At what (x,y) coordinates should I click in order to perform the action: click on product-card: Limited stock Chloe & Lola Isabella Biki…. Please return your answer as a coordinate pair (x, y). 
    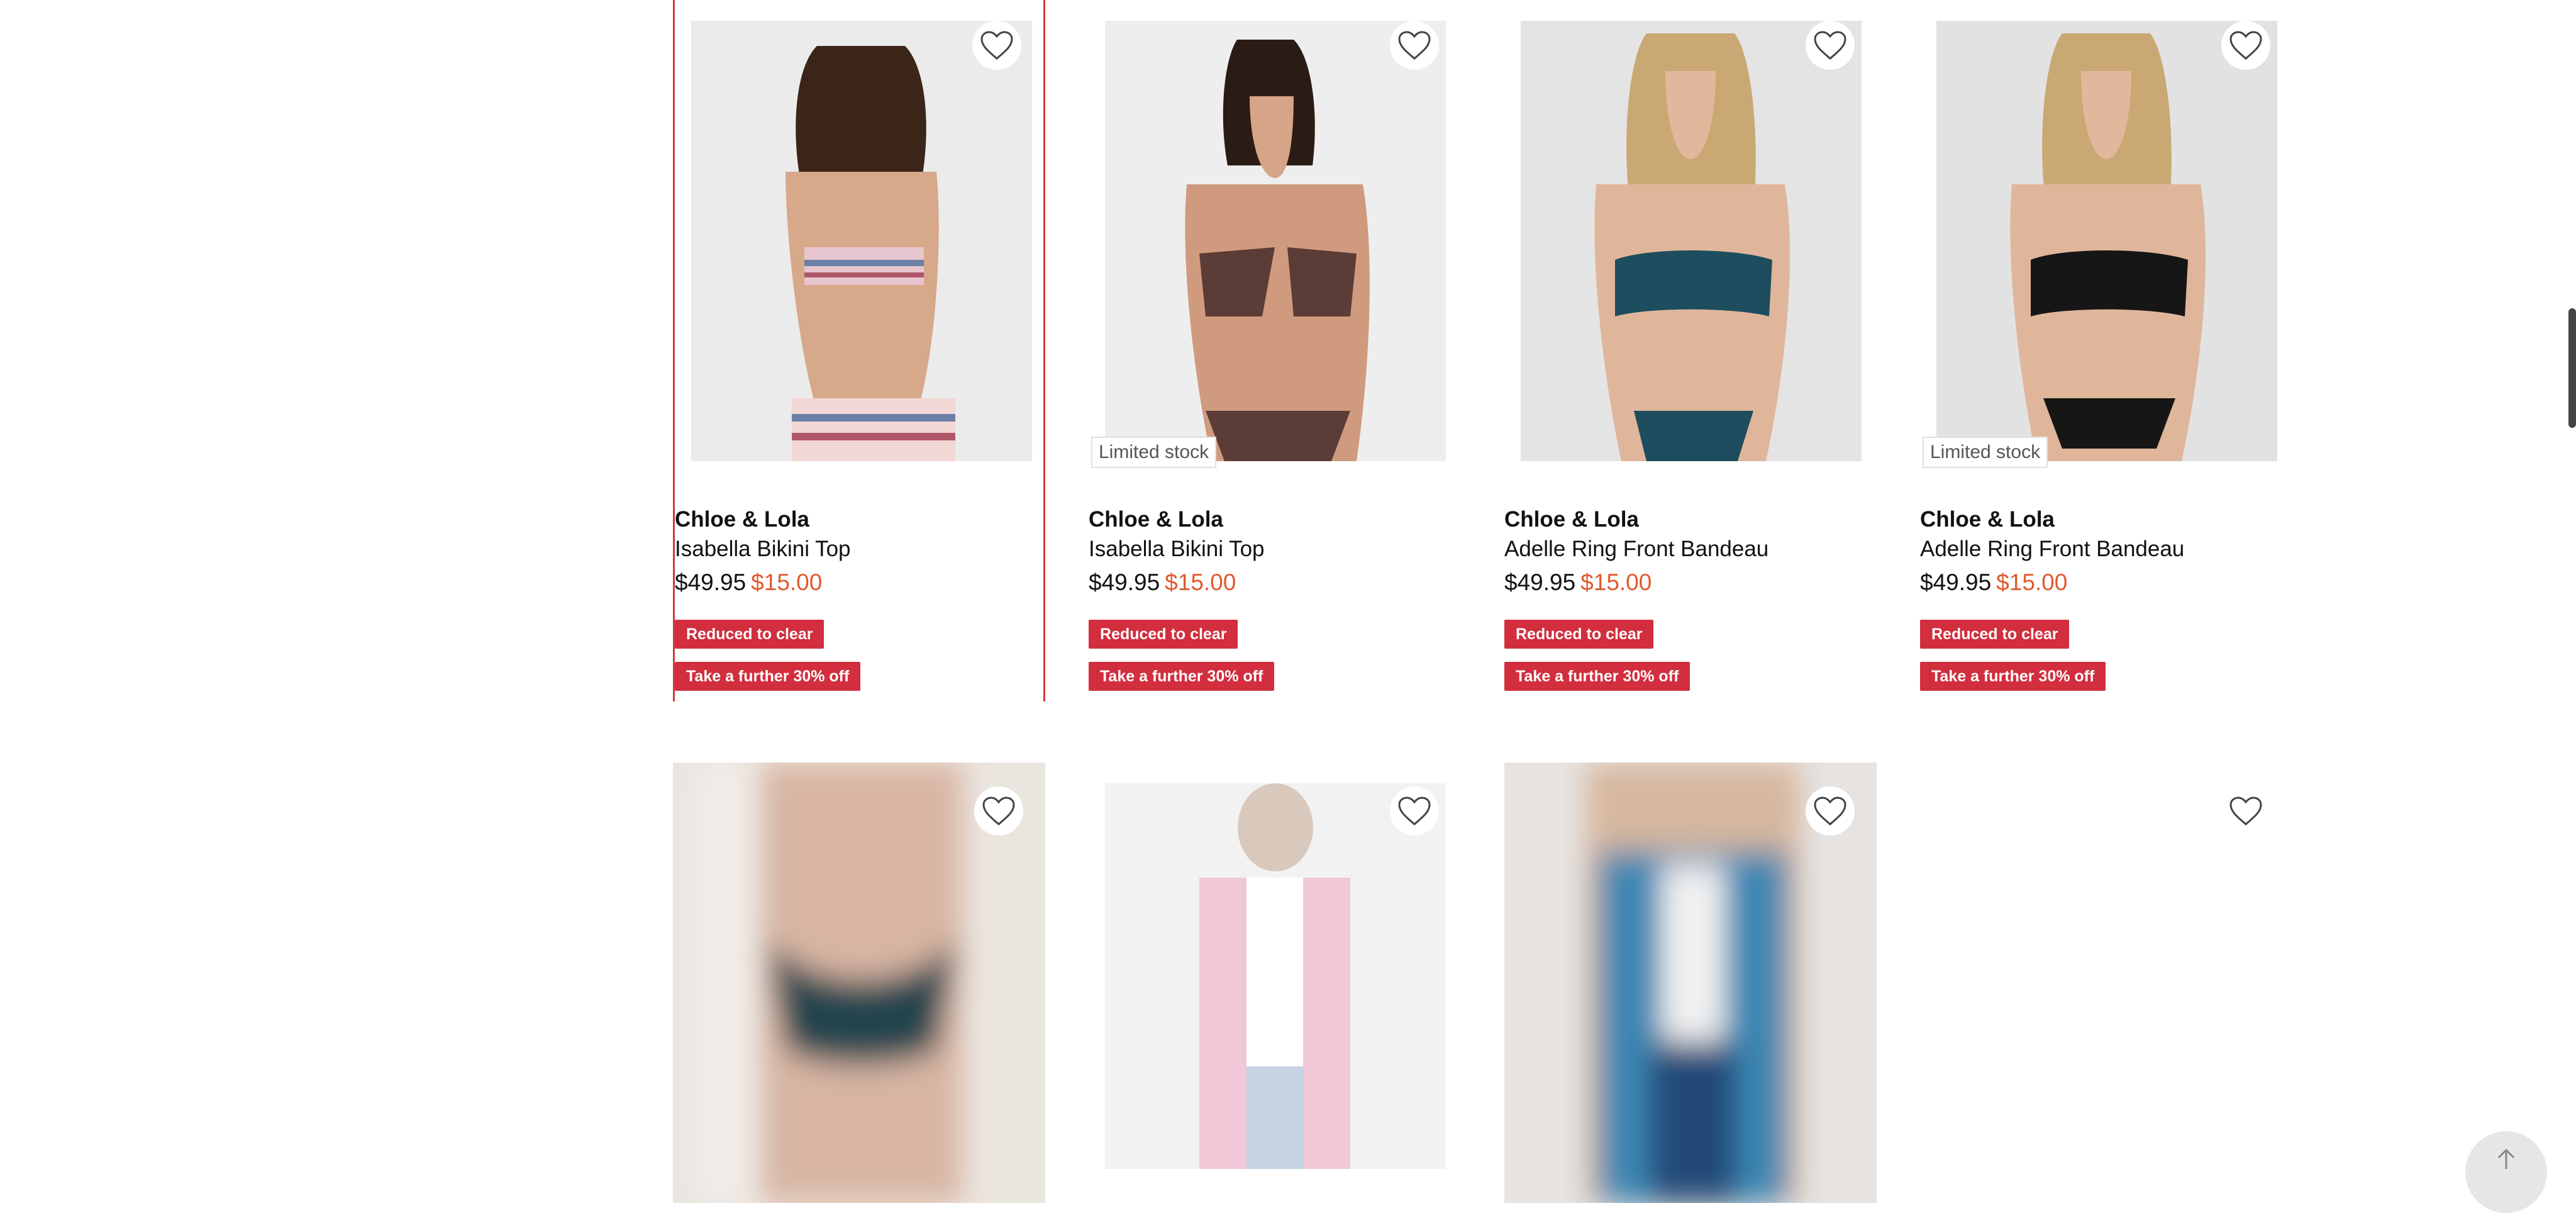
    Looking at the image, I should click on (1275, 351).